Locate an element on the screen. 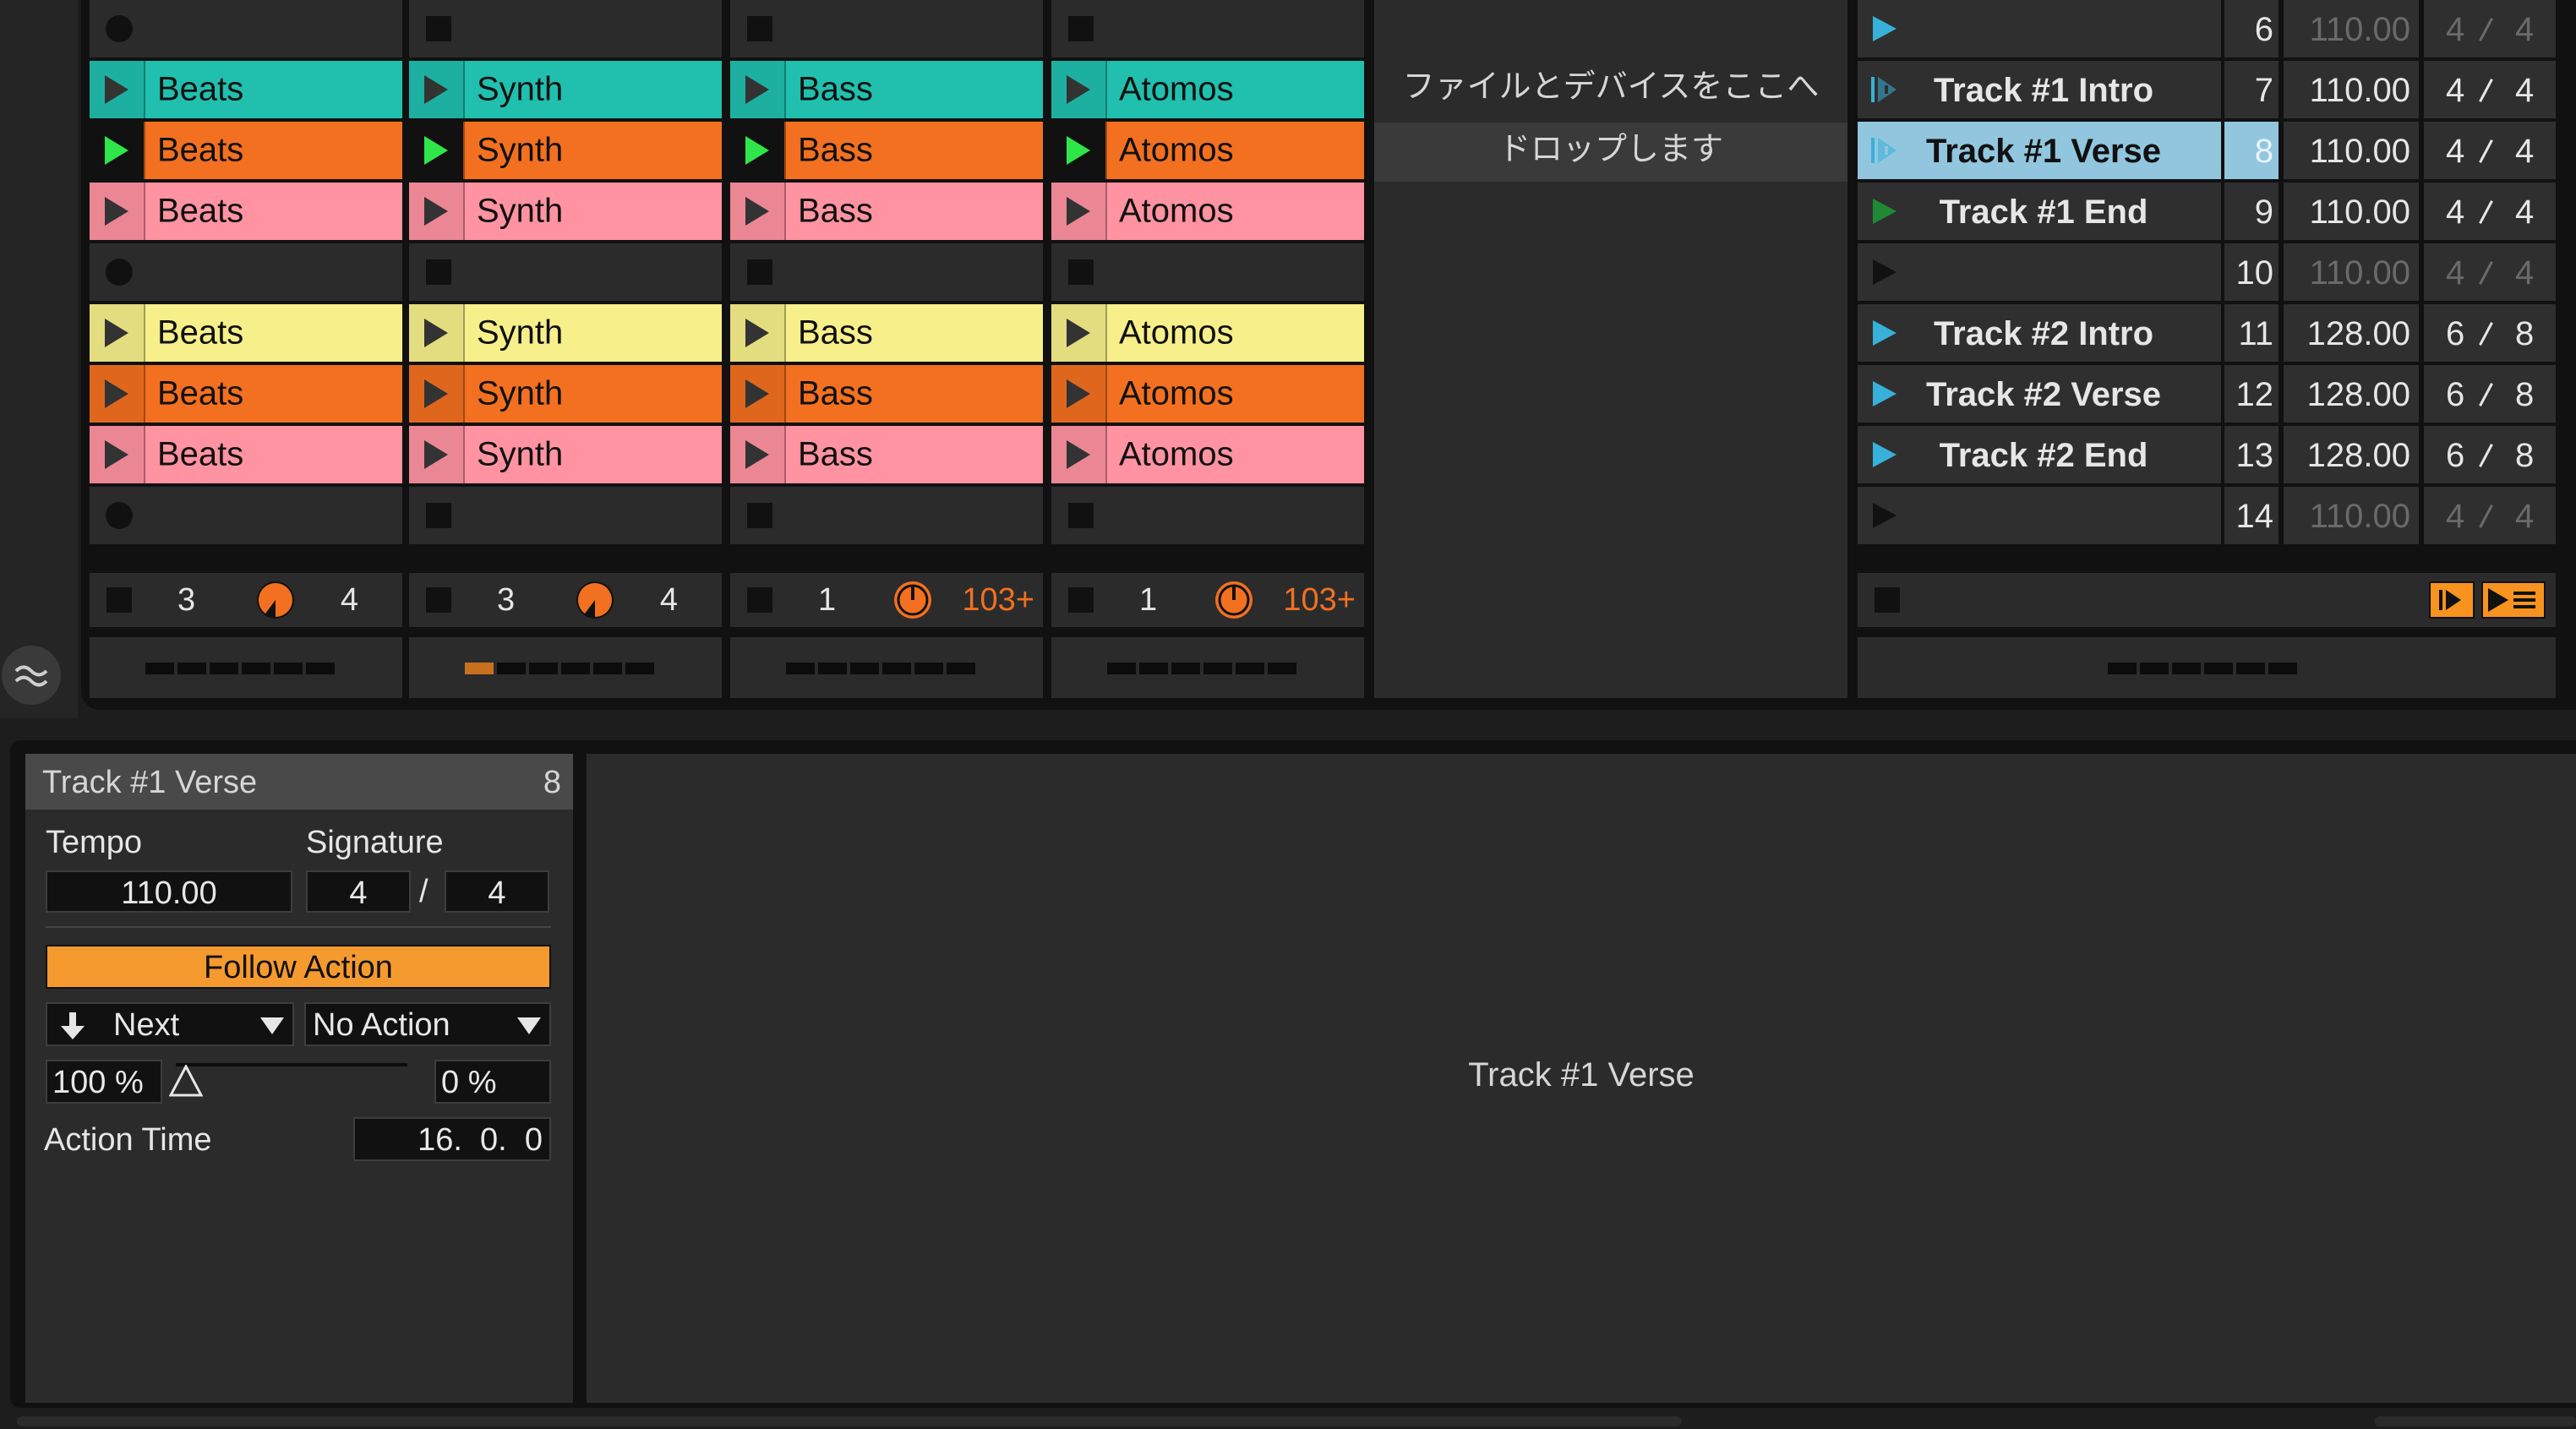  scene-name-cell: Track #2 Verse is located at coordinates (2039, 394).